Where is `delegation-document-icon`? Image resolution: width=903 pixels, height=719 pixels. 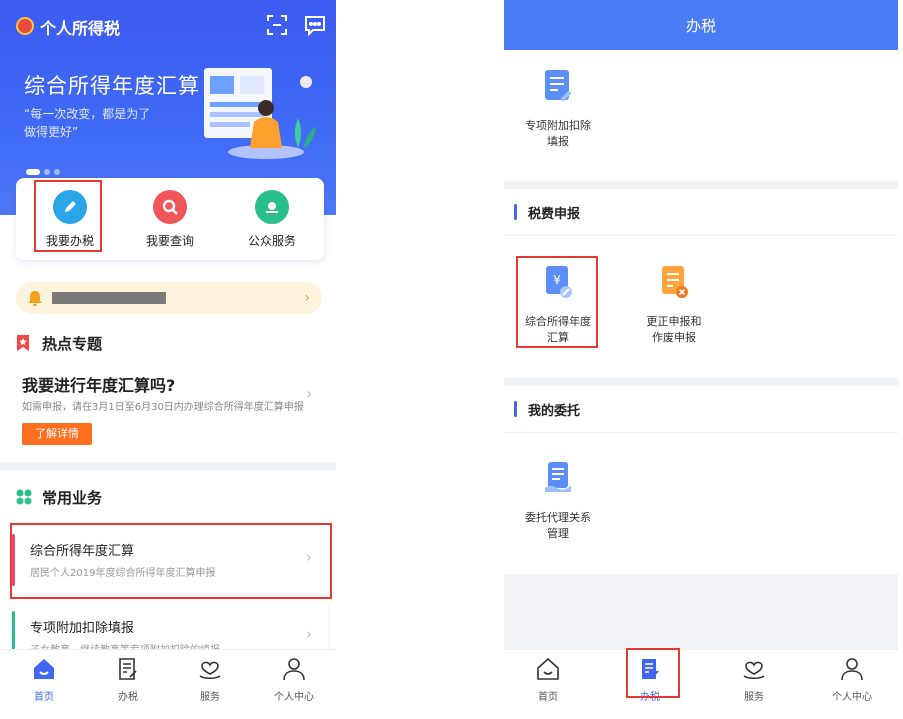
delegation-document-icon is located at coordinates (558, 477).